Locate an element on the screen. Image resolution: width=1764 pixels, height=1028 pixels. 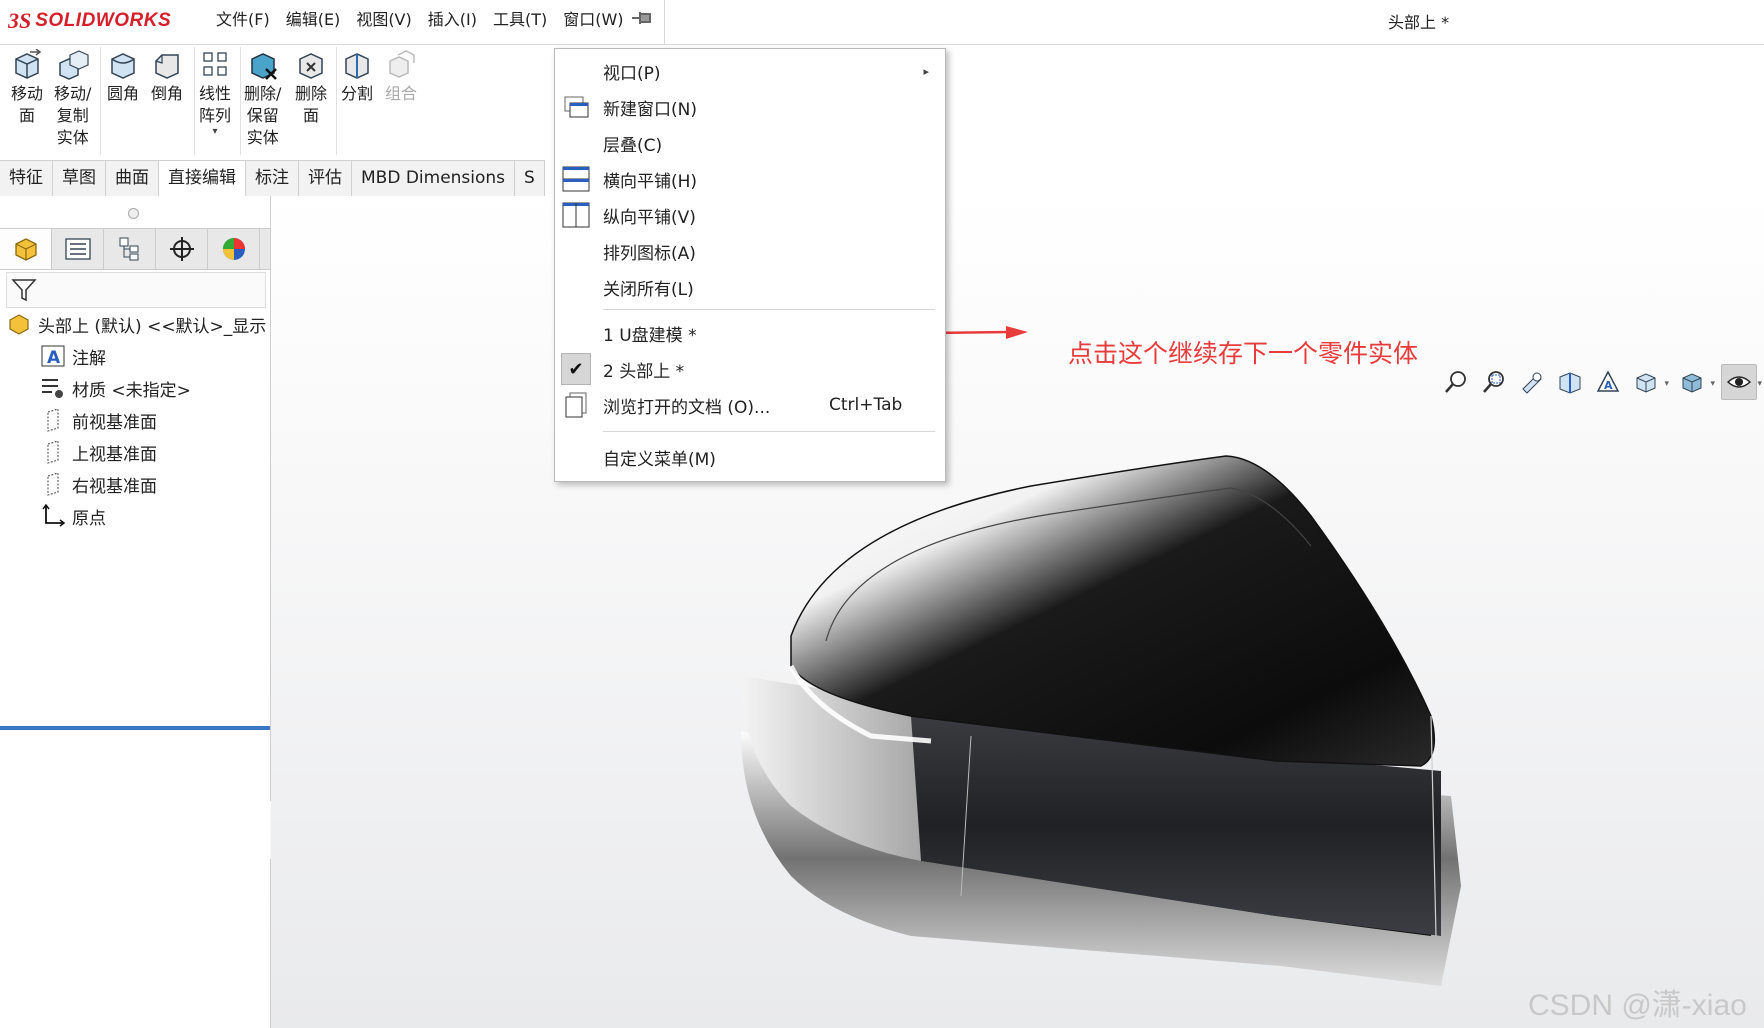
tree-item-material: 材质 <未指定> is located at coordinates (135, 388).